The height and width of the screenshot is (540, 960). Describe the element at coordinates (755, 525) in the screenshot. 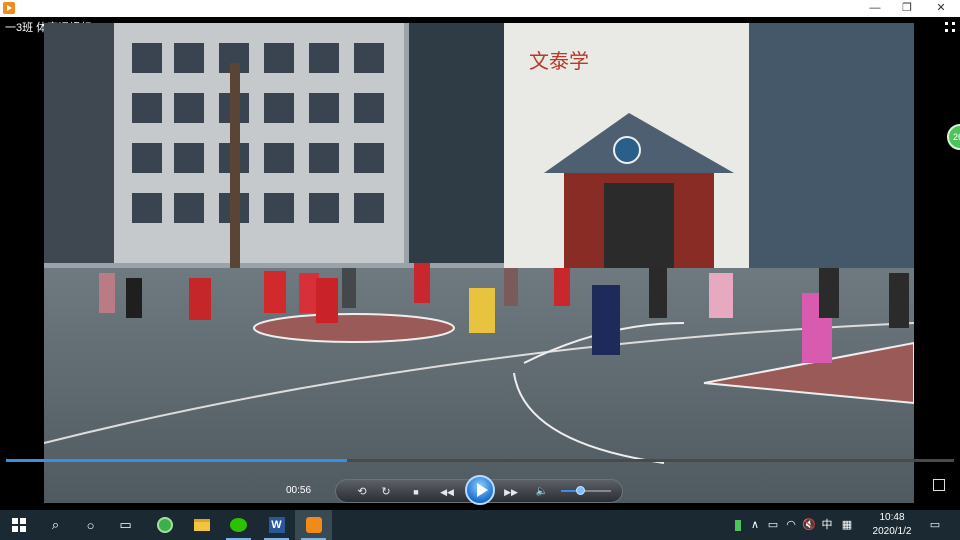

I see `chevron-up-icon: ∧` at that location.